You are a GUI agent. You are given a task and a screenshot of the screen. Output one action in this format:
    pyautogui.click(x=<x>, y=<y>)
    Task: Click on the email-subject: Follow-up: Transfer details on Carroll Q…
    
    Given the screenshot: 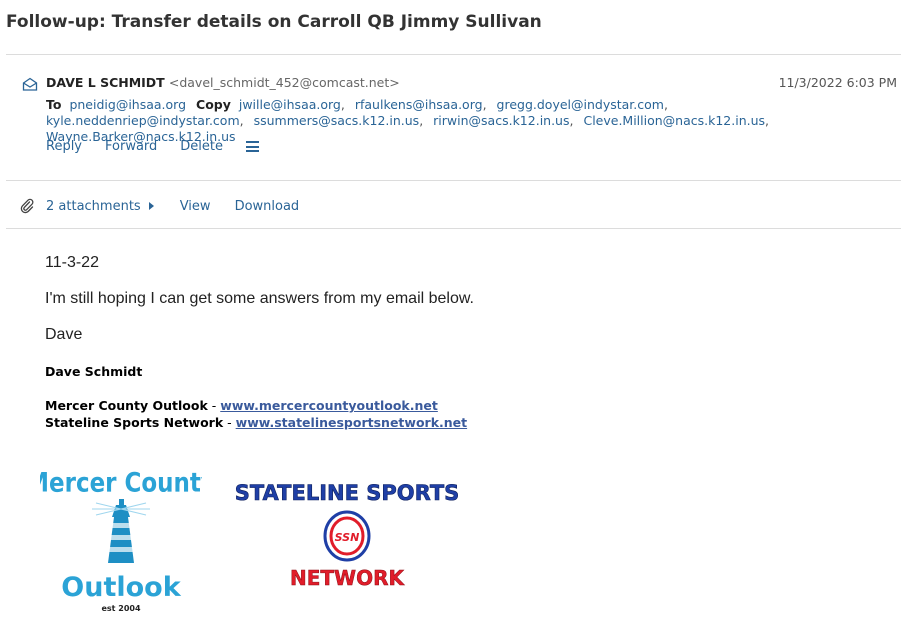 What is the action you would take?
    pyautogui.click(x=274, y=22)
    